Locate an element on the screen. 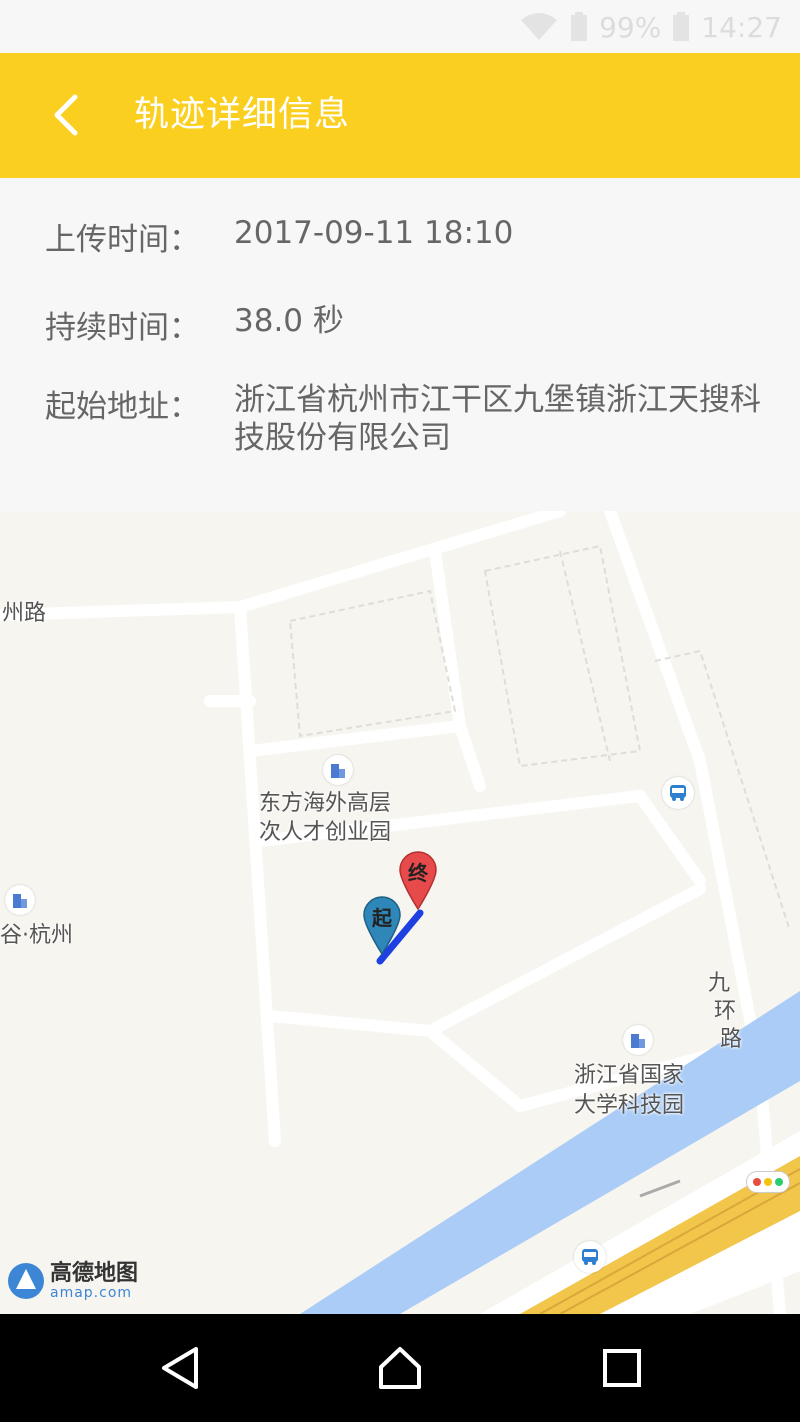  start-marker: 起 is located at coordinates (382, 926).